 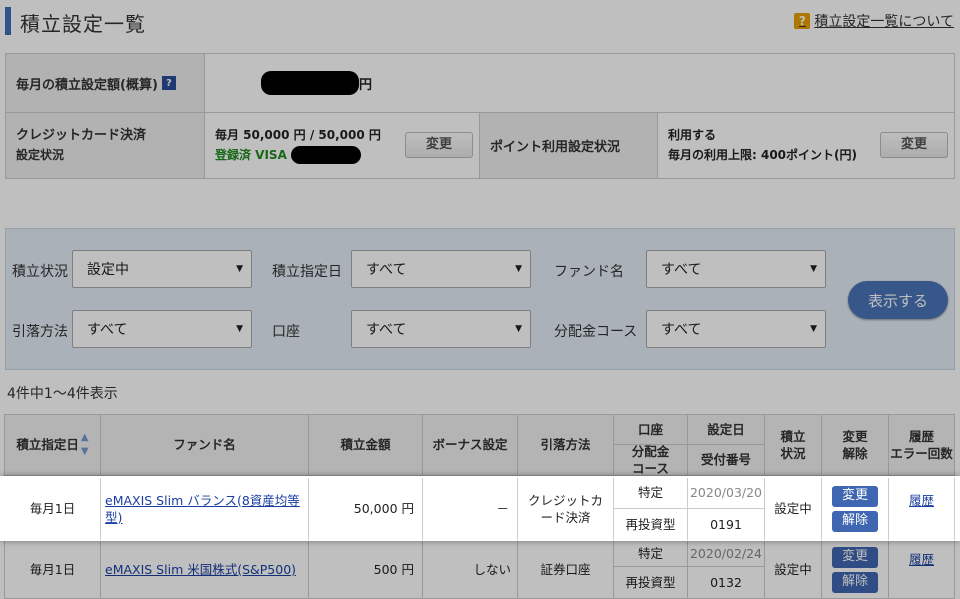 I want to click on filter-fund-label: ファンド名, so click(x=589, y=272).